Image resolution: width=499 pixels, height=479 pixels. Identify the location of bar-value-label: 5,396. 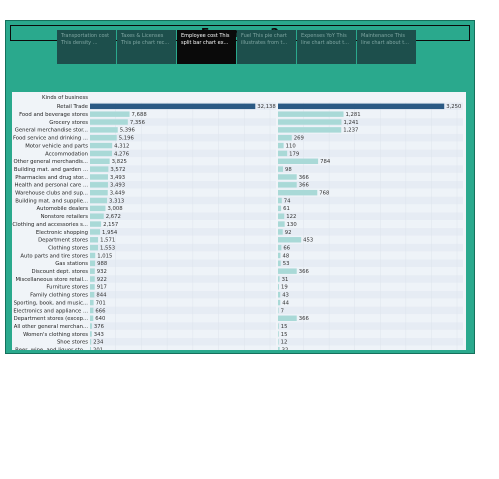
(128, 131).